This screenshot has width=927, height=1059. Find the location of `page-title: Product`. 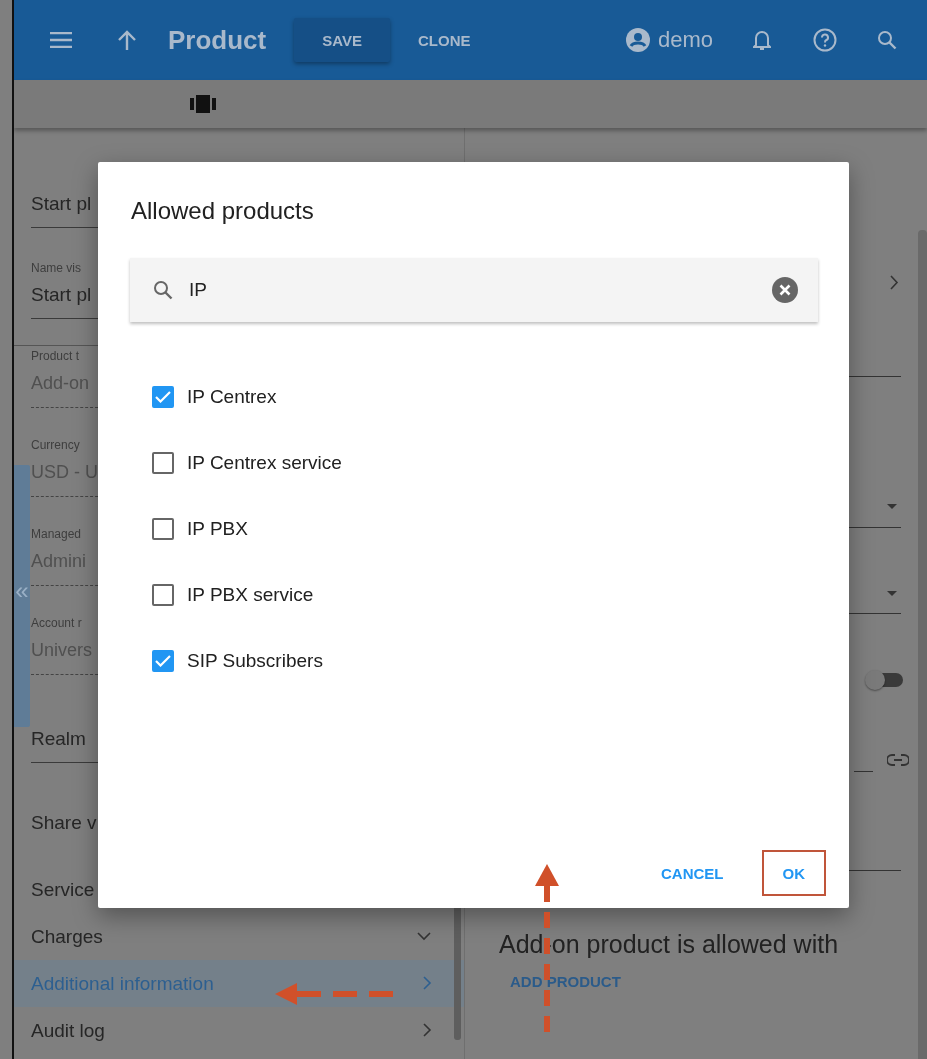

page-title: Product is located at coordinates (217, 40).